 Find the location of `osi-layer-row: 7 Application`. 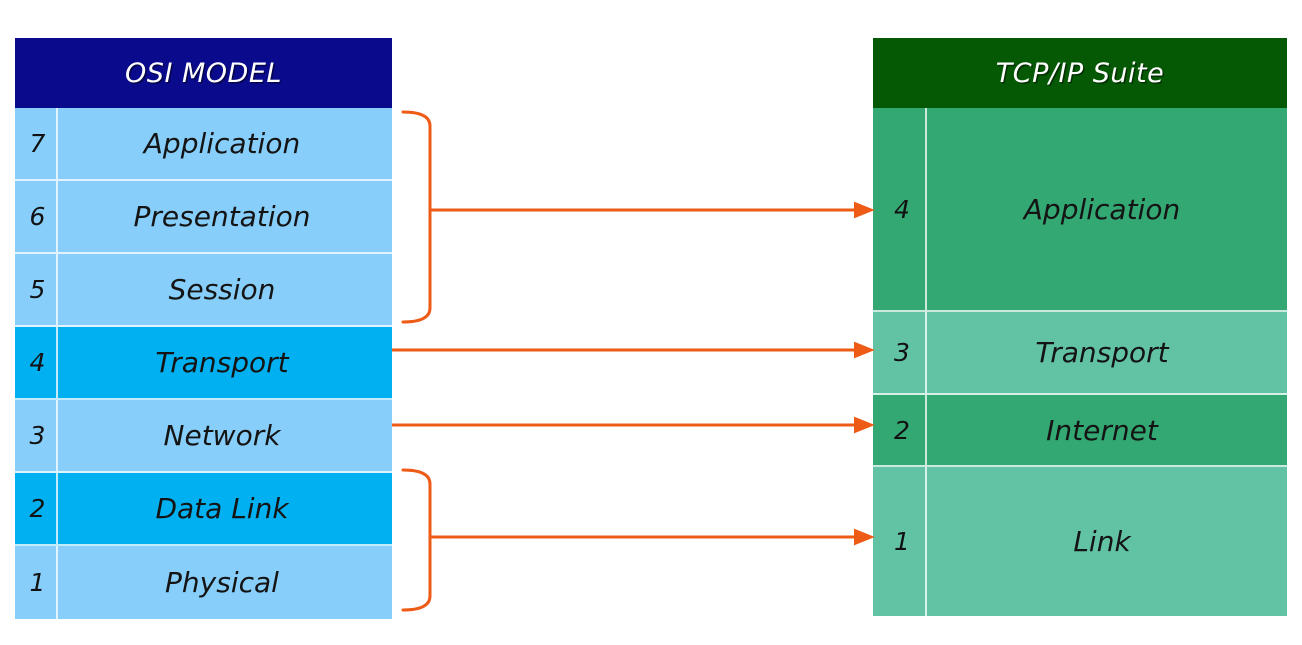

osi-layer-row: 7 Application is located at coordinates (203, 144).